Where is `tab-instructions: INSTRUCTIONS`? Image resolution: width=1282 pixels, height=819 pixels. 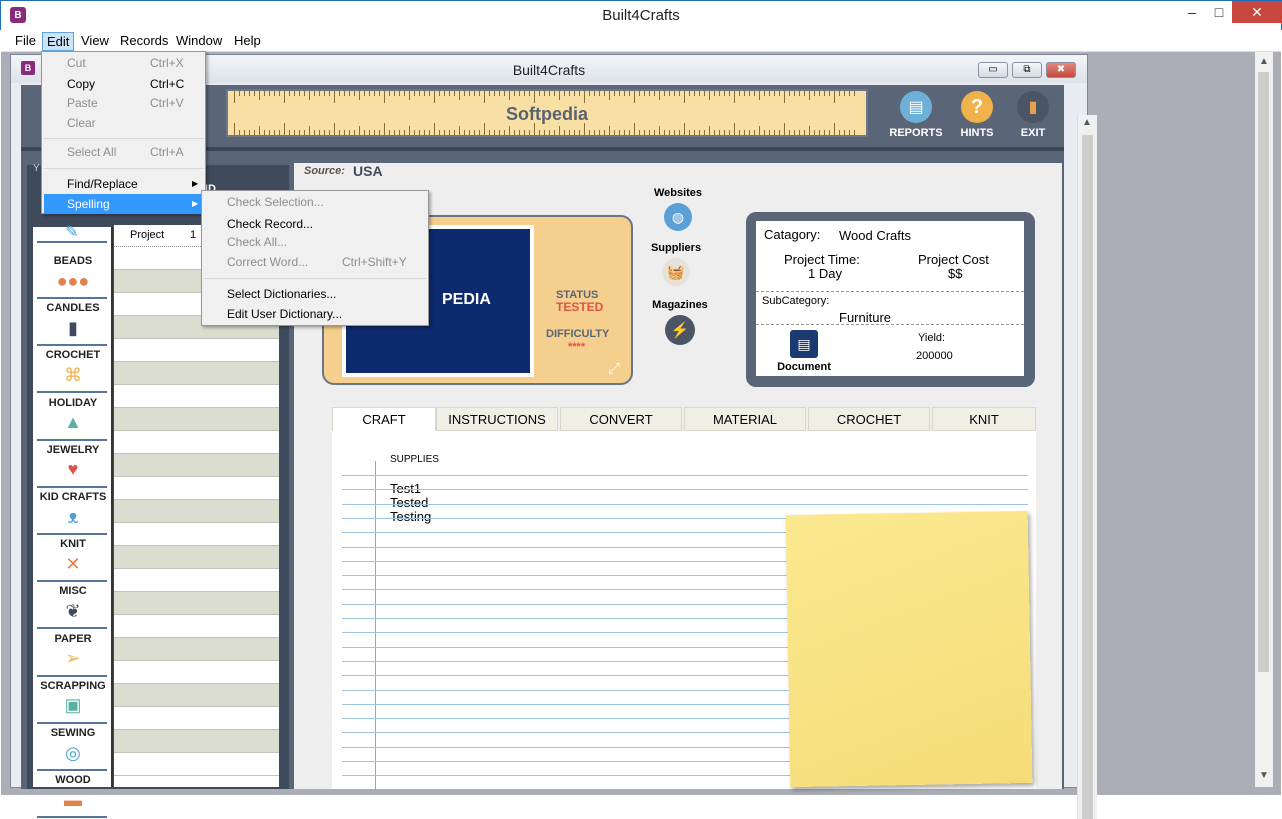 tab-instructions: INSTRUCTIONS is located at coordinates (497, 419).